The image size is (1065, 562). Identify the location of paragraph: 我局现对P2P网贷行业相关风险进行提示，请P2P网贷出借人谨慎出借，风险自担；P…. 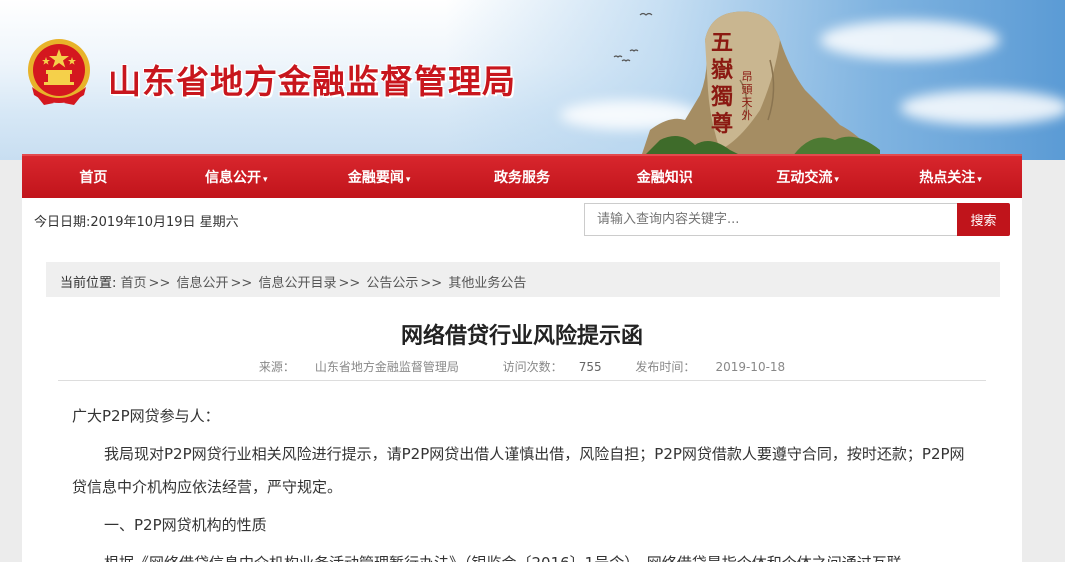
(518, 470).